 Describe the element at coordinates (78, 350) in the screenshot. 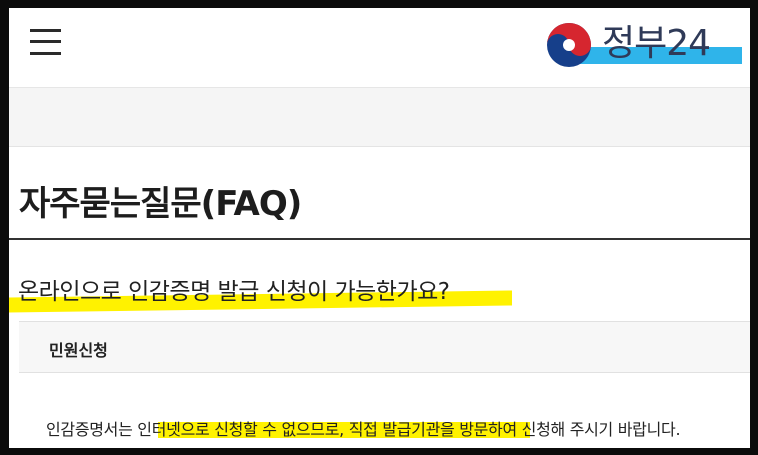

I see `faq-category-label: 민원신청` at that location.